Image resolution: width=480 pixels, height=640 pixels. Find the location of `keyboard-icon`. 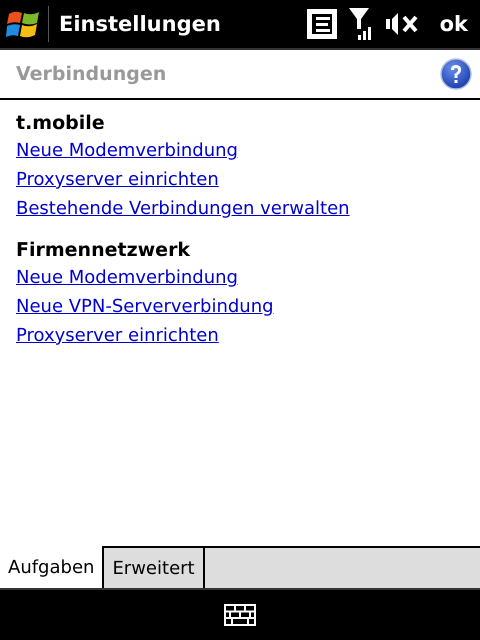

keyboard-icon is located at coordinates (240, 615).